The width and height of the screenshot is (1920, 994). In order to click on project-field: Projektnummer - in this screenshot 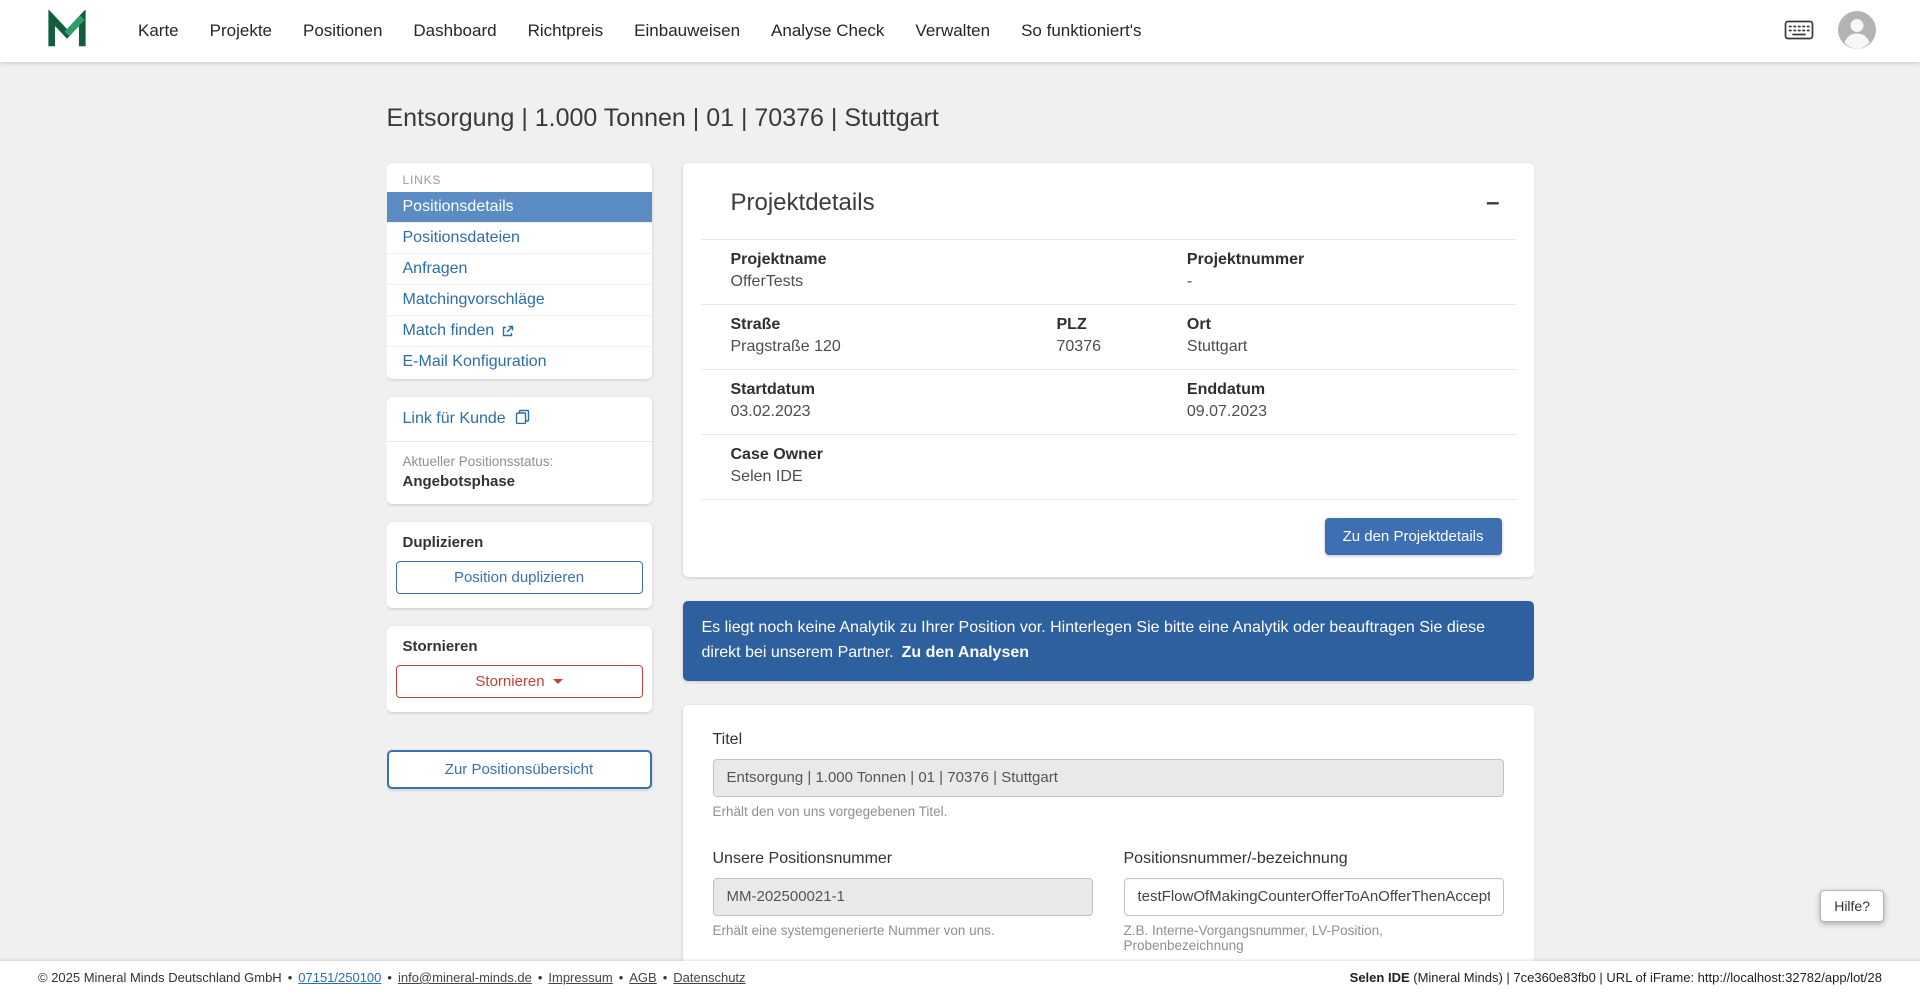, I will do `click(1245, 270)`.